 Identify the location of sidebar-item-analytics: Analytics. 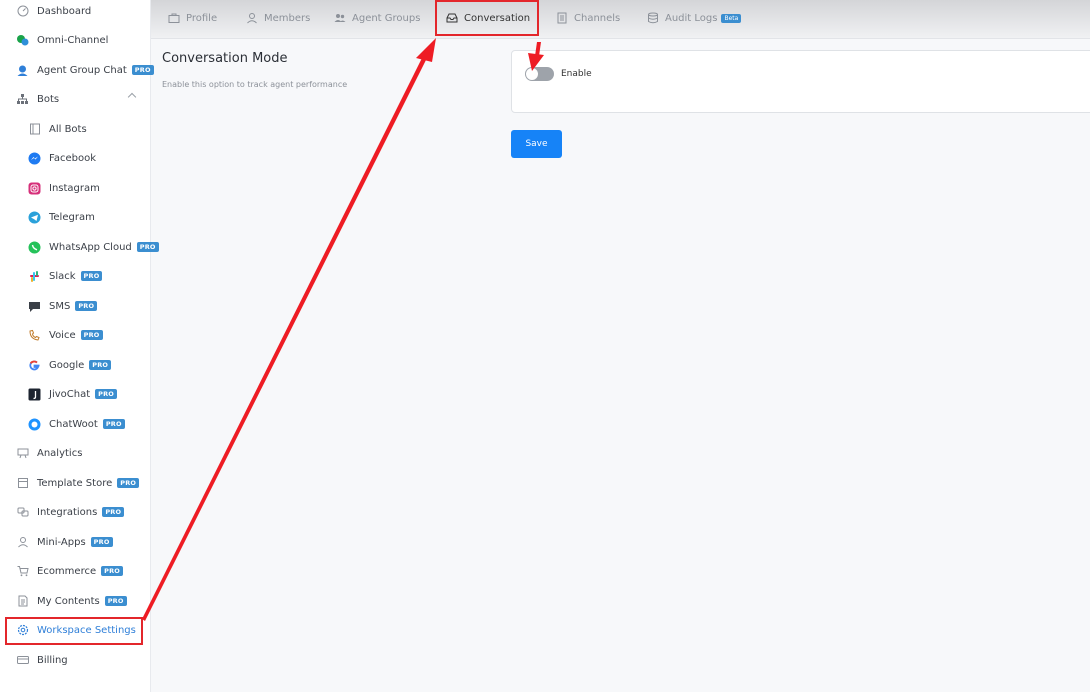
(75, 453).